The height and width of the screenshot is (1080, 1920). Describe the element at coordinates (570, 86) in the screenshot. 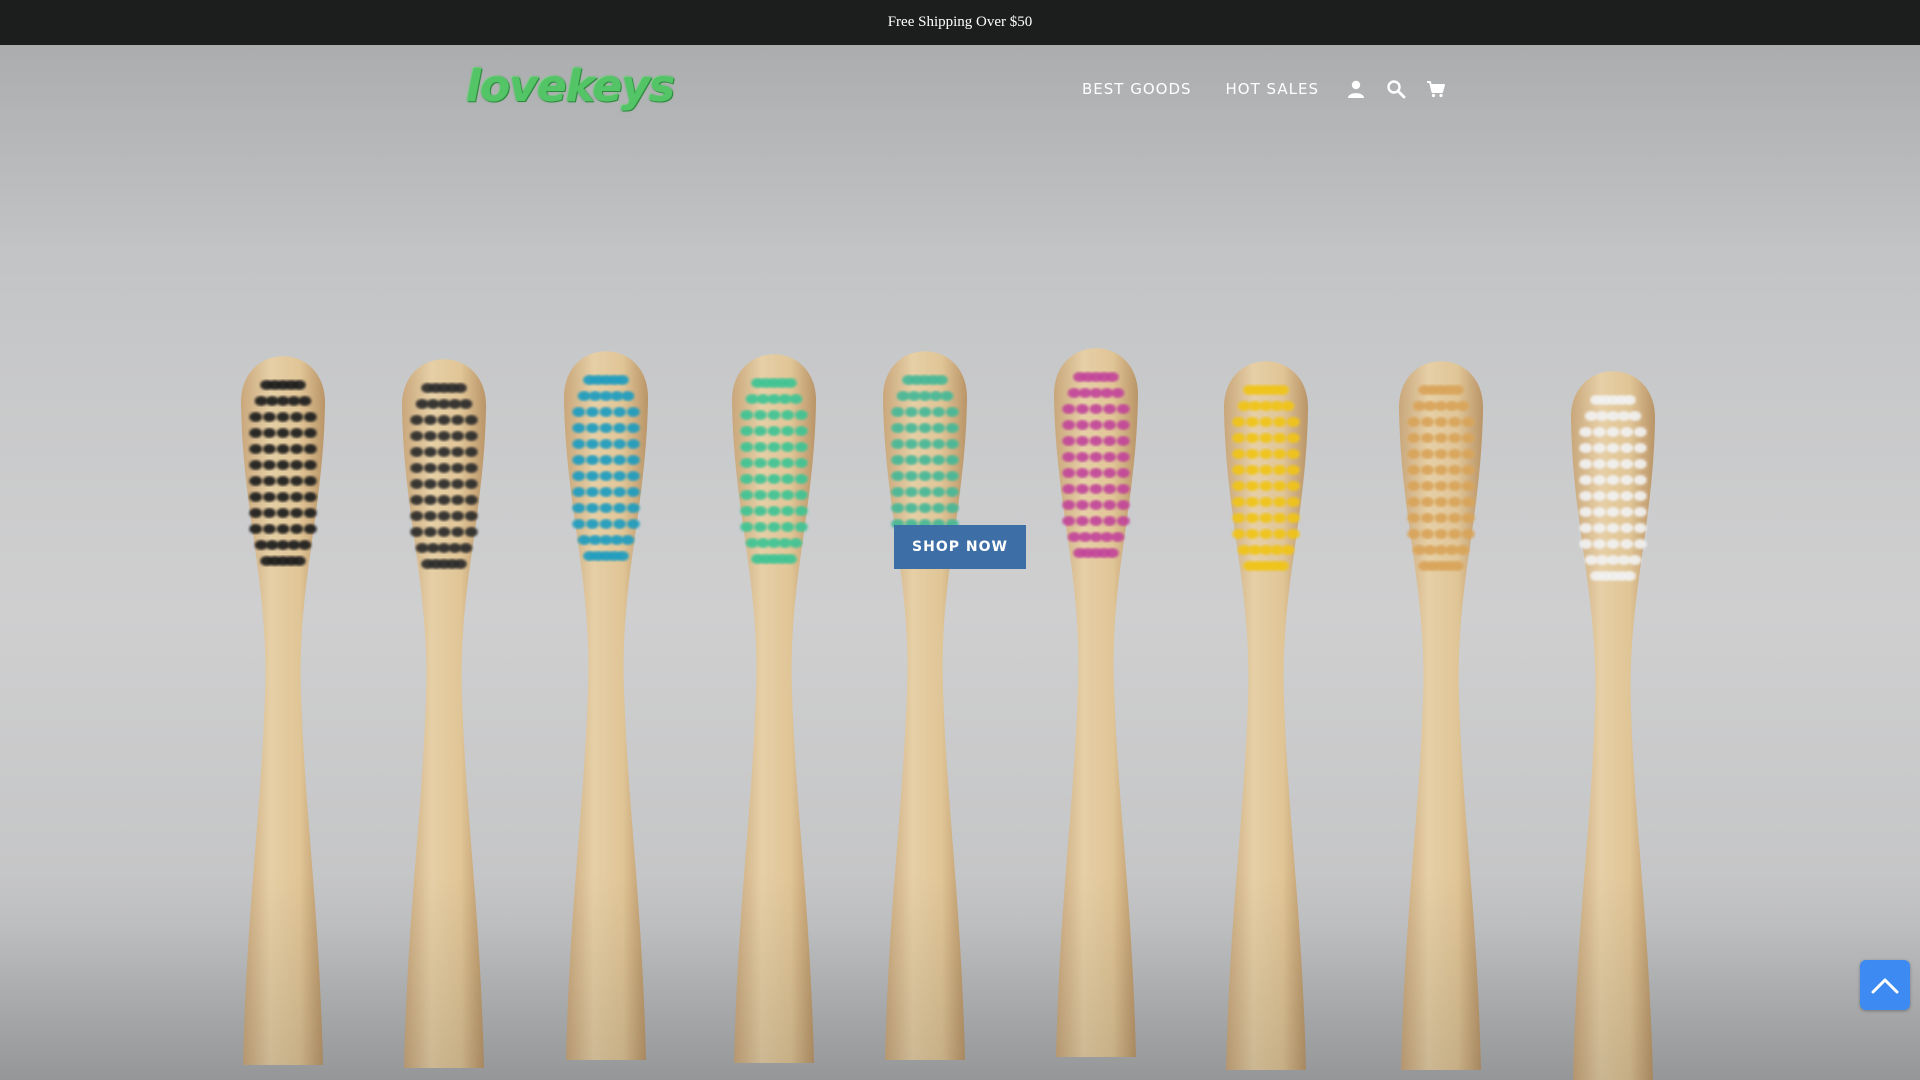

I see `site-logo: lovekeys` at that location.